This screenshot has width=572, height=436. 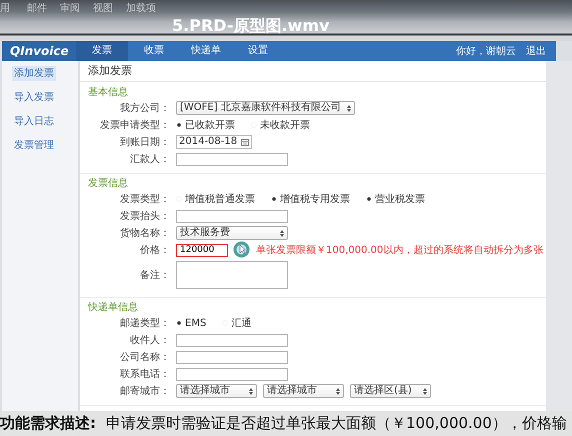 What do you see at coordinates (232, 275) in the screenshot?
I see `remarks-field` at bounding box center [232, 275].